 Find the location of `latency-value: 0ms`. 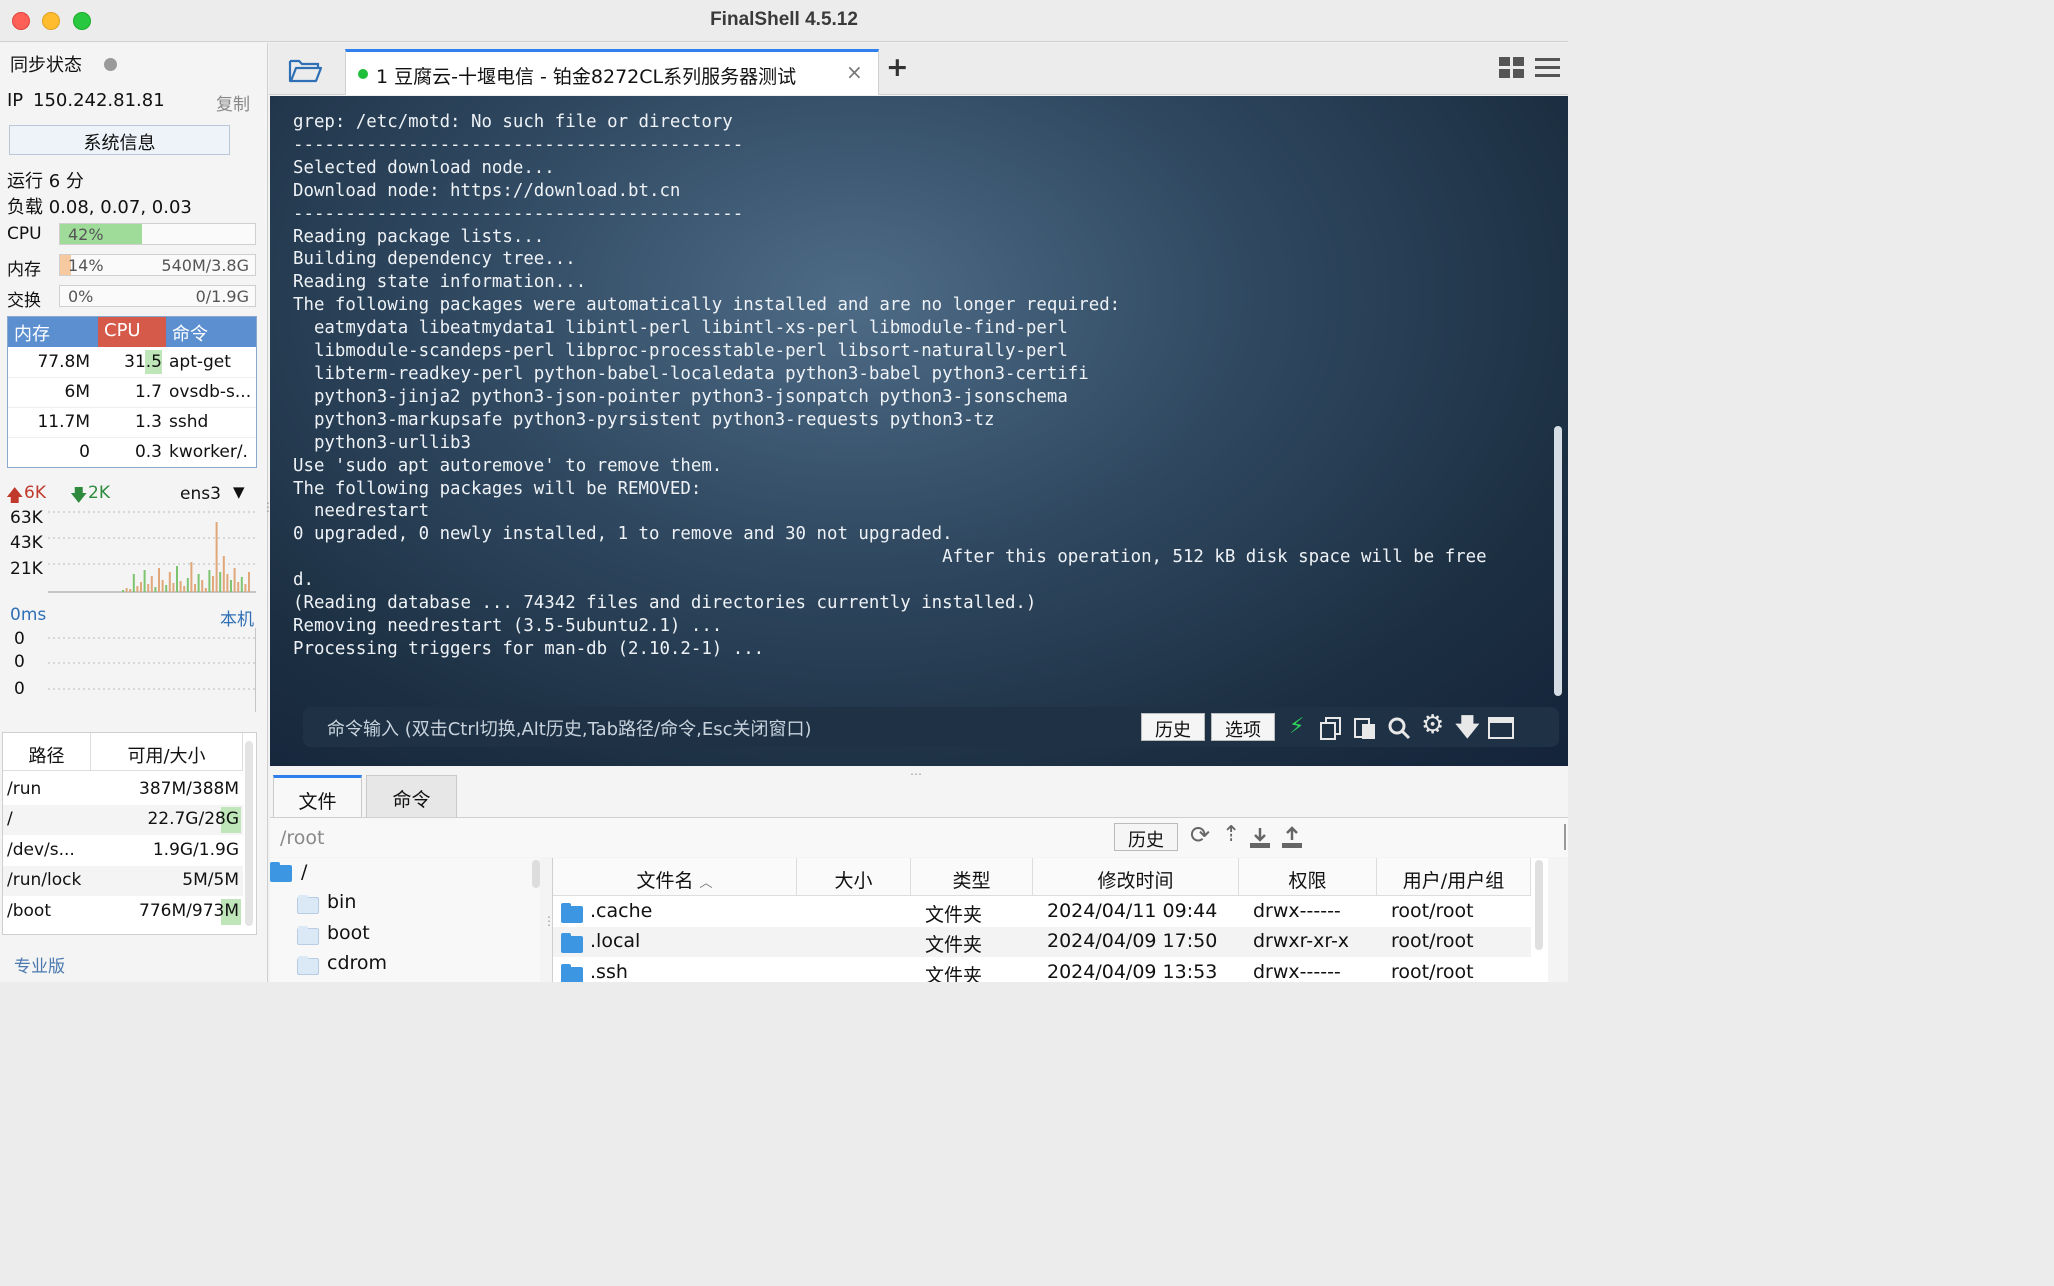

latency-value: 0ms is located at coordinates (28, 615).